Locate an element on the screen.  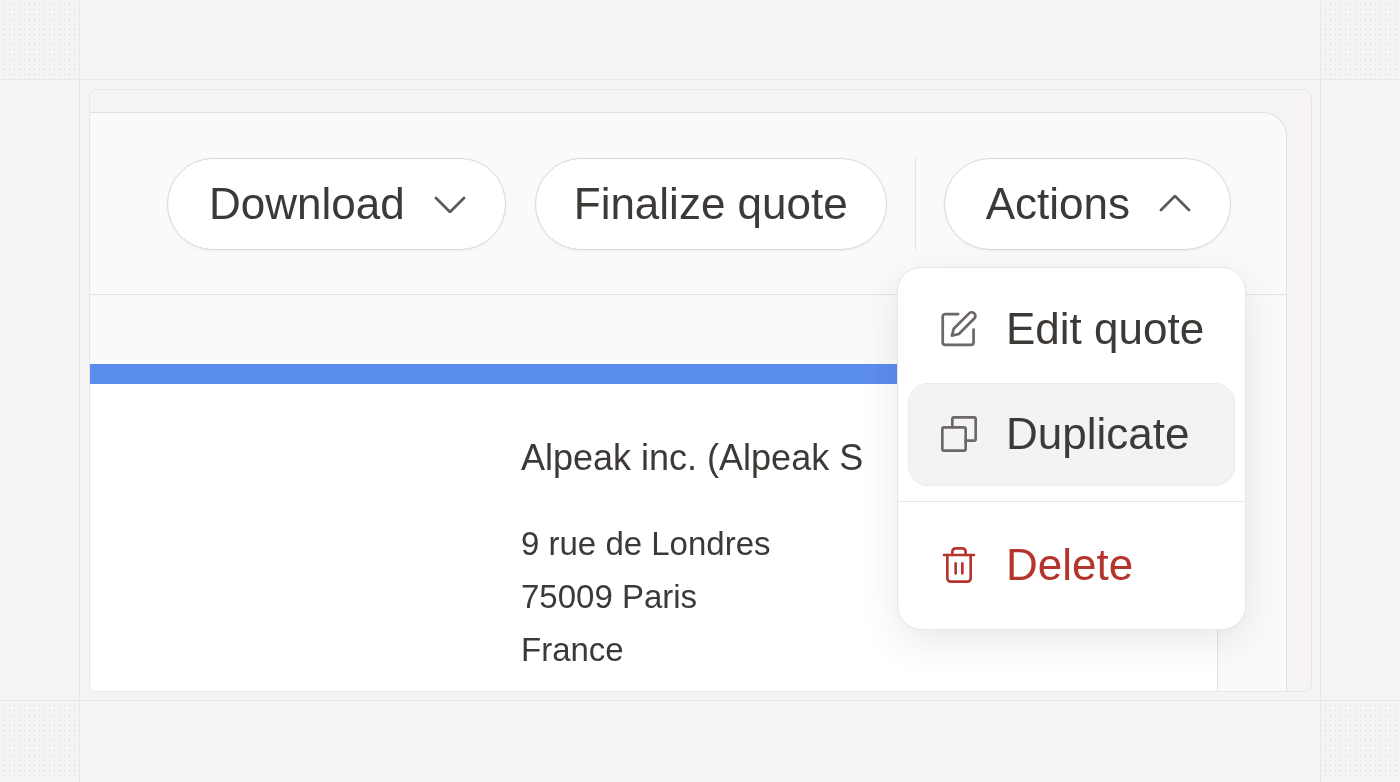
address-line: 9 rue de Londres is located at coordinates (646, 544).